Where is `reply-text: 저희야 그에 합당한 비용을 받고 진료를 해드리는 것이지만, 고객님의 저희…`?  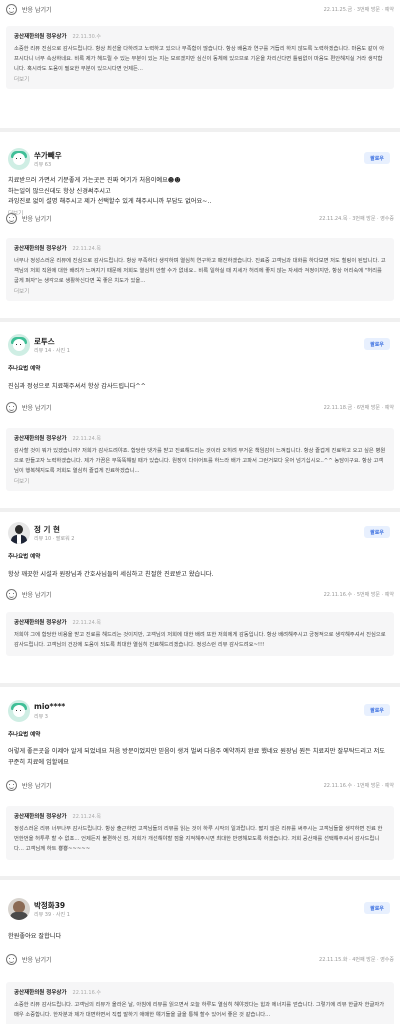
reply-text: 저희야 그에 합당한 비용을 받고 진료를 해드리는 것이지만, 고객님의 저희… is located at coordinates (200, 640).